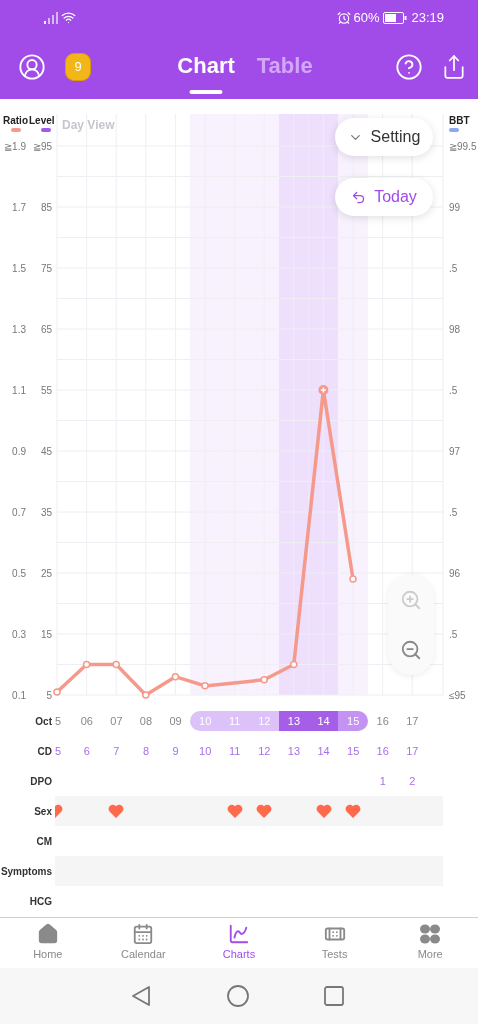  I want to click on alarm-icon, so click(344, 17).